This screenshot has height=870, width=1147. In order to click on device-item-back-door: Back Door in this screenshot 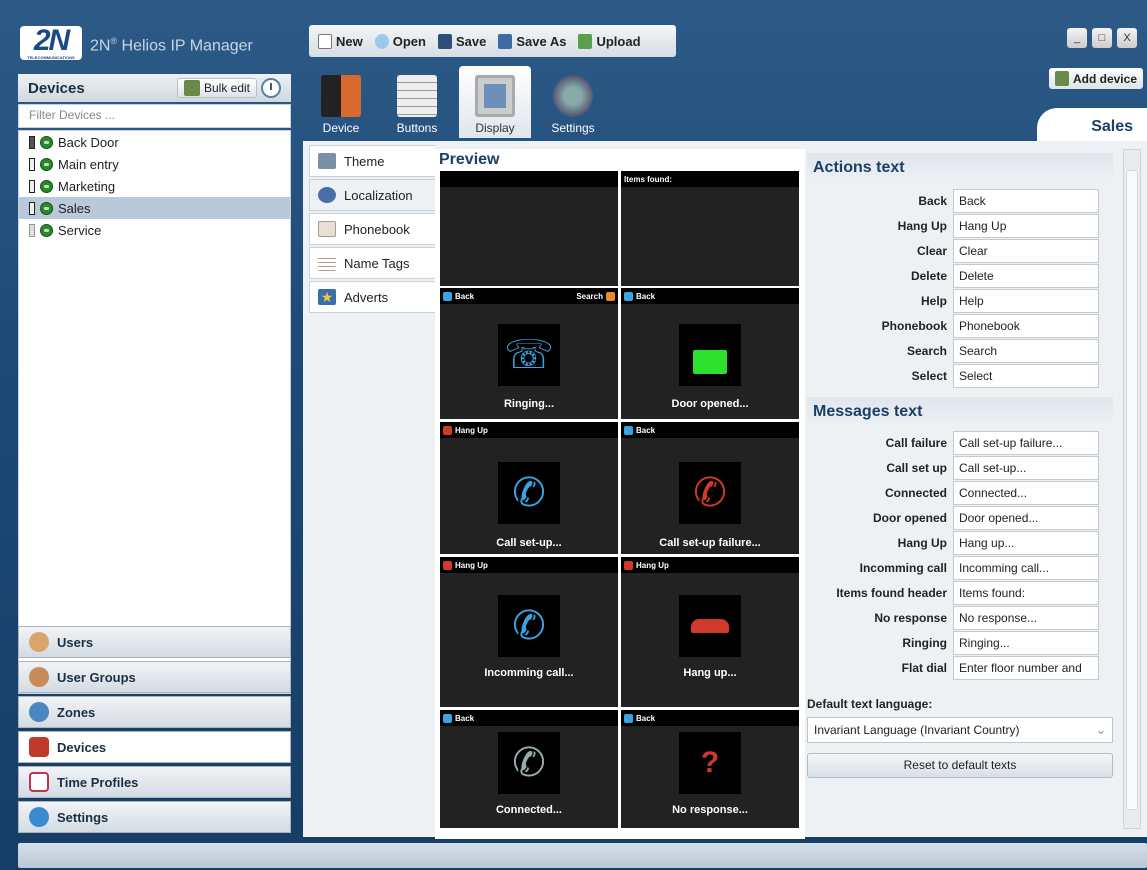, I will do `click(154, 142)`.